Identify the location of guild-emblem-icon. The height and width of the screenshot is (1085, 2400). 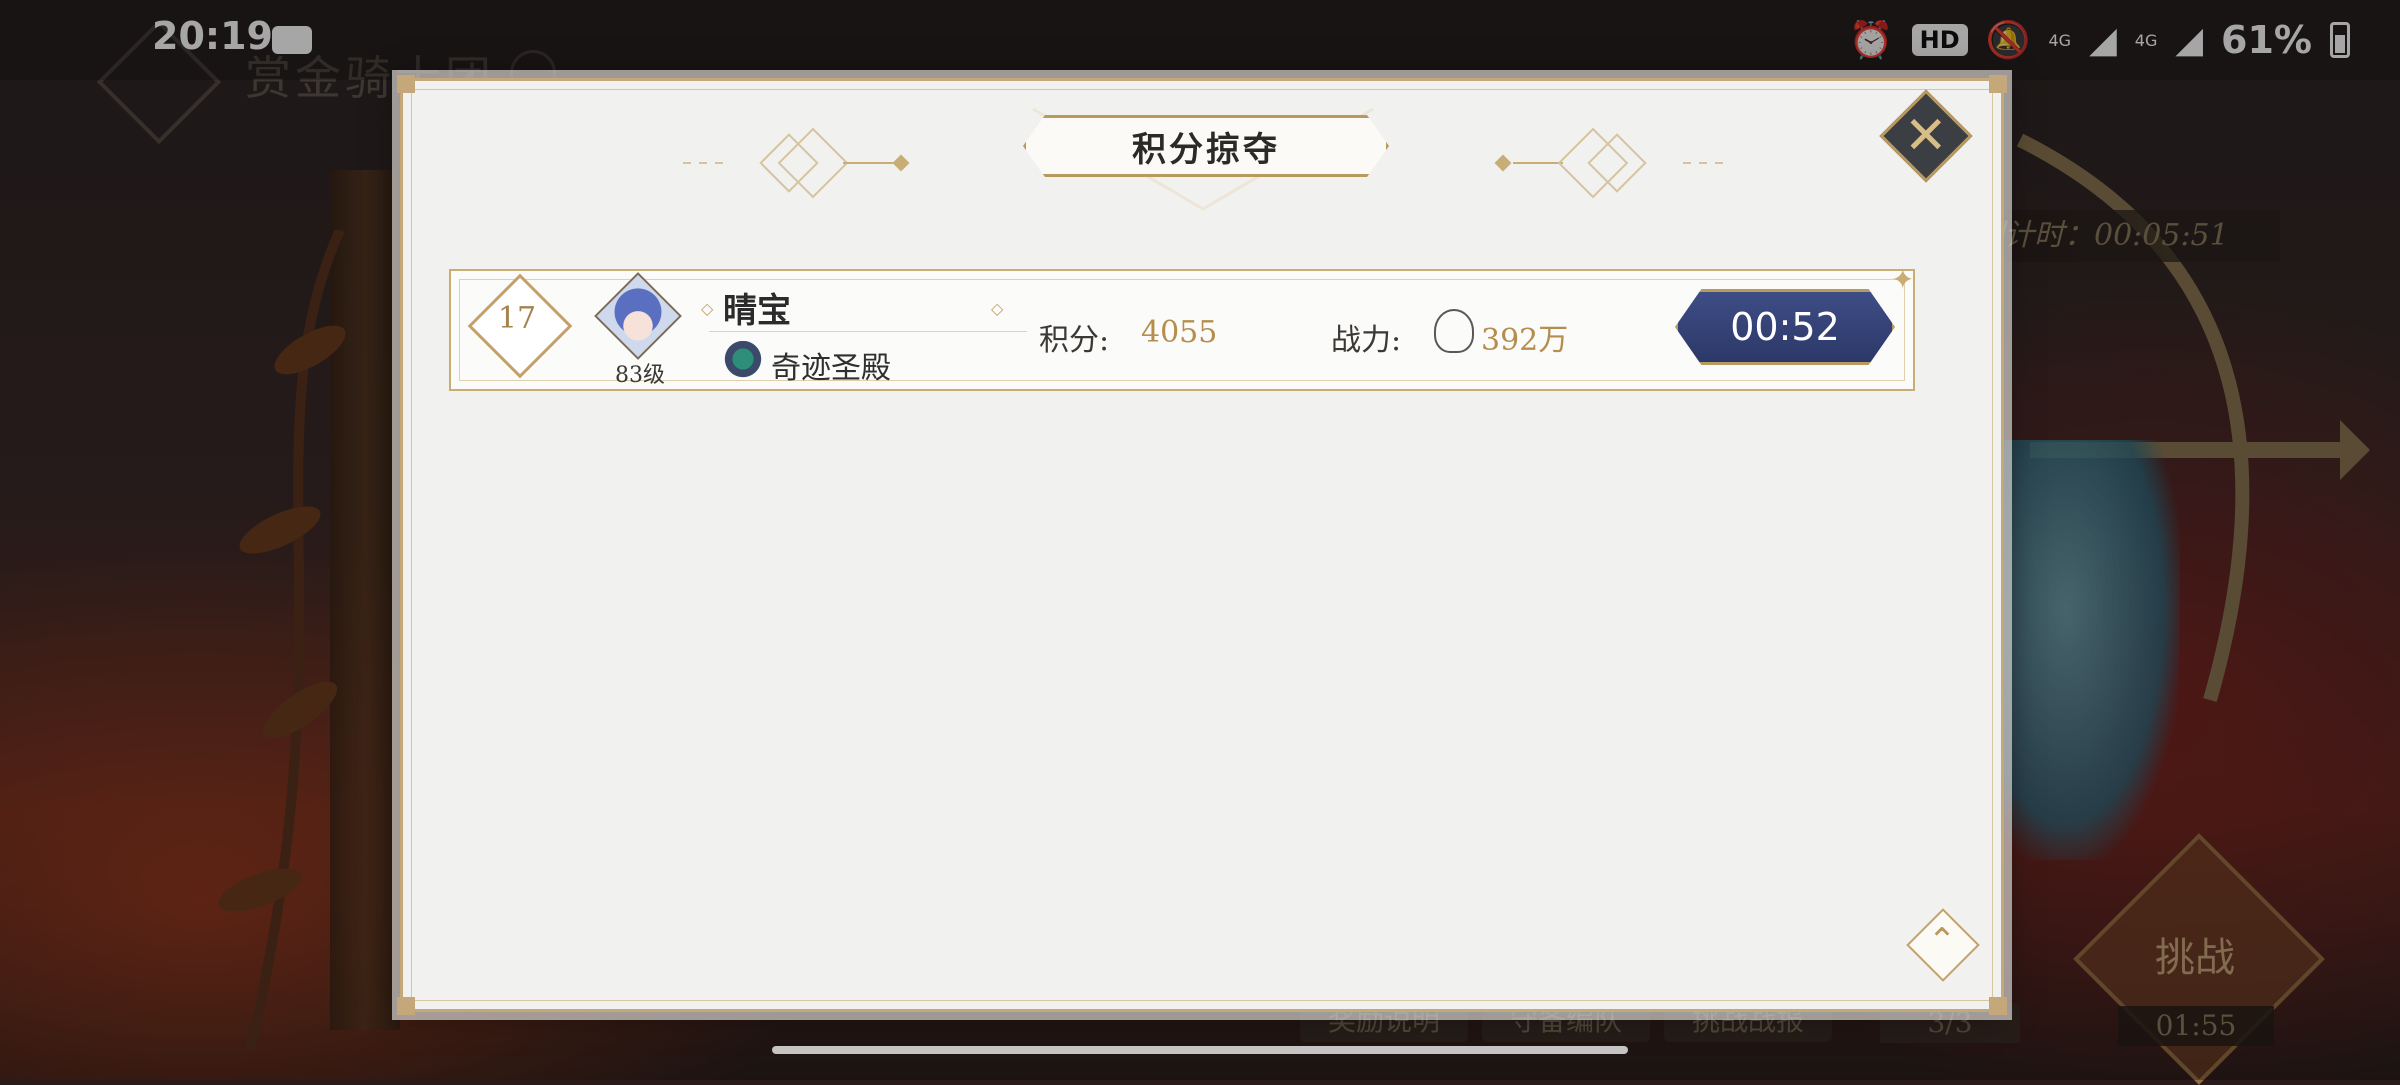
(743, 361).